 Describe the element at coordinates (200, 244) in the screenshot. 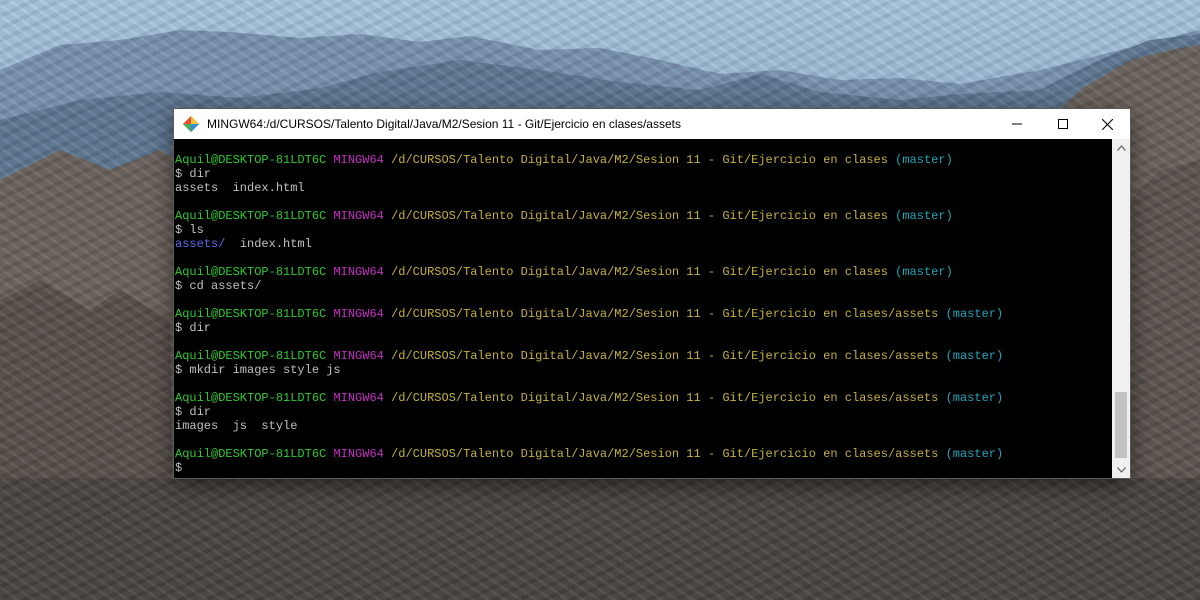

I see `output-directory: assets/` at that location.